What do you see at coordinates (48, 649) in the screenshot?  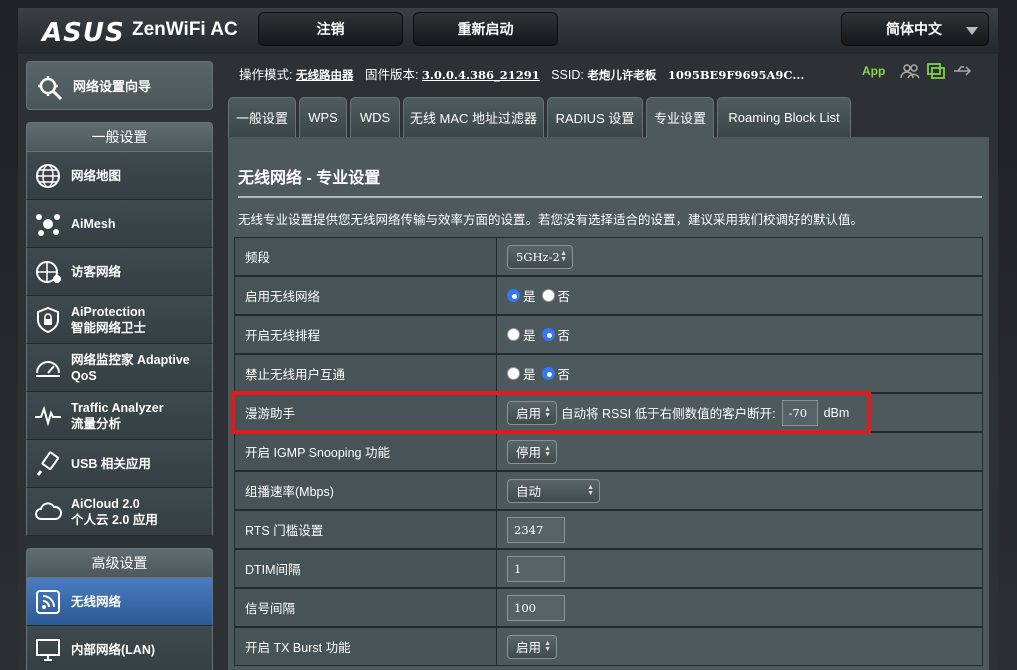 I see `monitor-icon` at bounding box center [48, 649].